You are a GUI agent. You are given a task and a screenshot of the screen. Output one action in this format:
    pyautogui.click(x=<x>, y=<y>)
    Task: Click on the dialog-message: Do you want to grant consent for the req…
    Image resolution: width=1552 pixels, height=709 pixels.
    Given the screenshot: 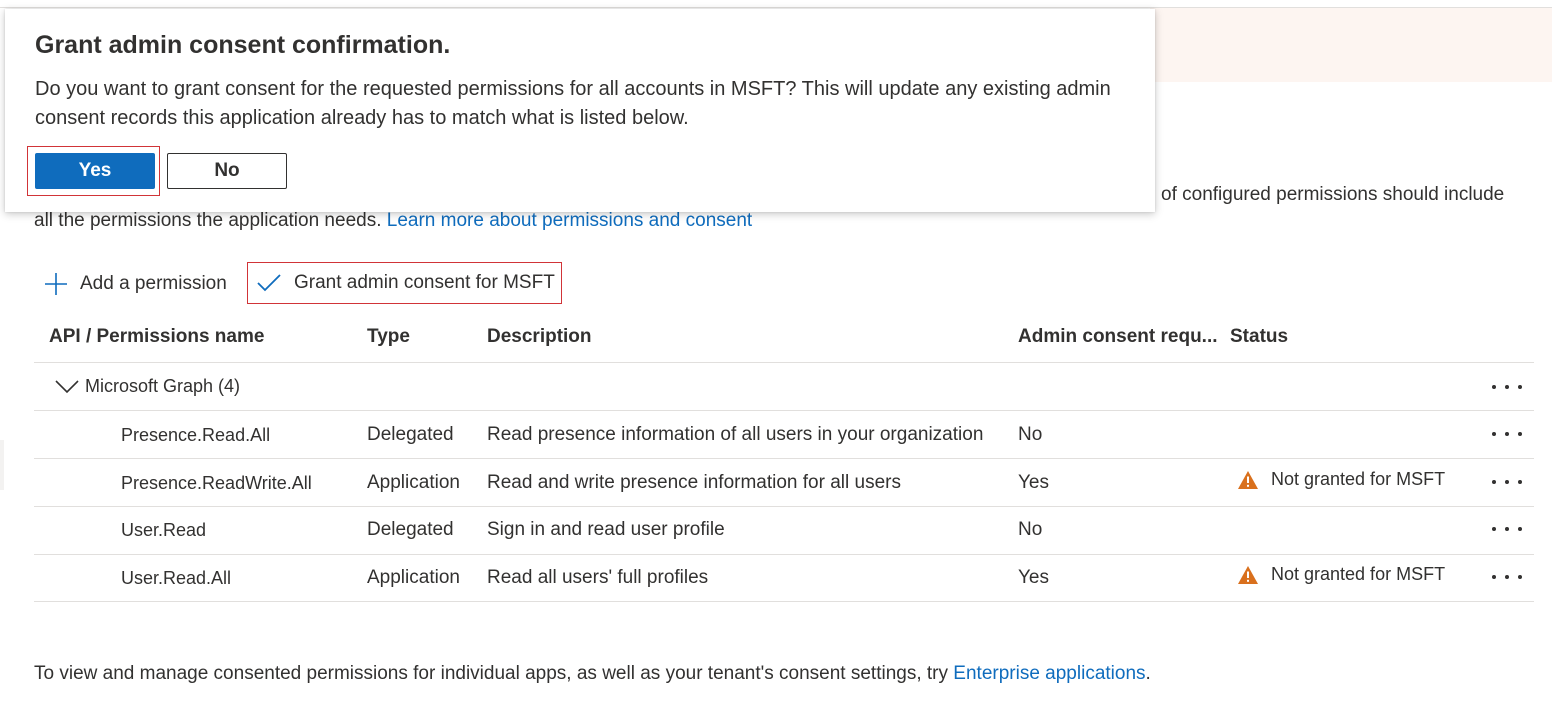 What is the action you would take?
    pyautogui.click(x=573, y=103)
    